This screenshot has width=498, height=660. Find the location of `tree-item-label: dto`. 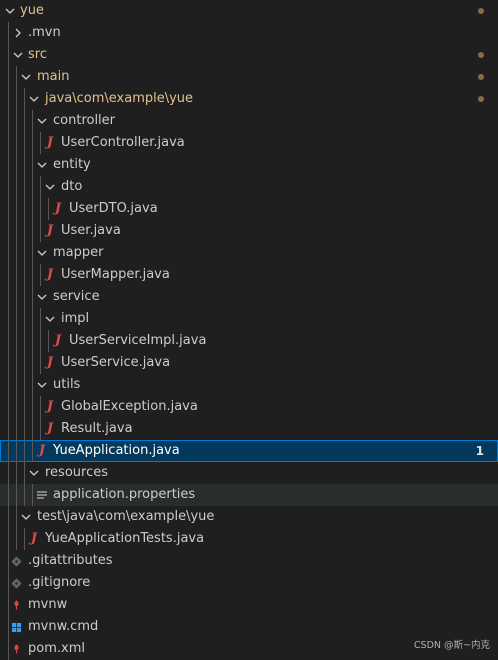

tree-item-label: dto is located at coordinates (72, 186).